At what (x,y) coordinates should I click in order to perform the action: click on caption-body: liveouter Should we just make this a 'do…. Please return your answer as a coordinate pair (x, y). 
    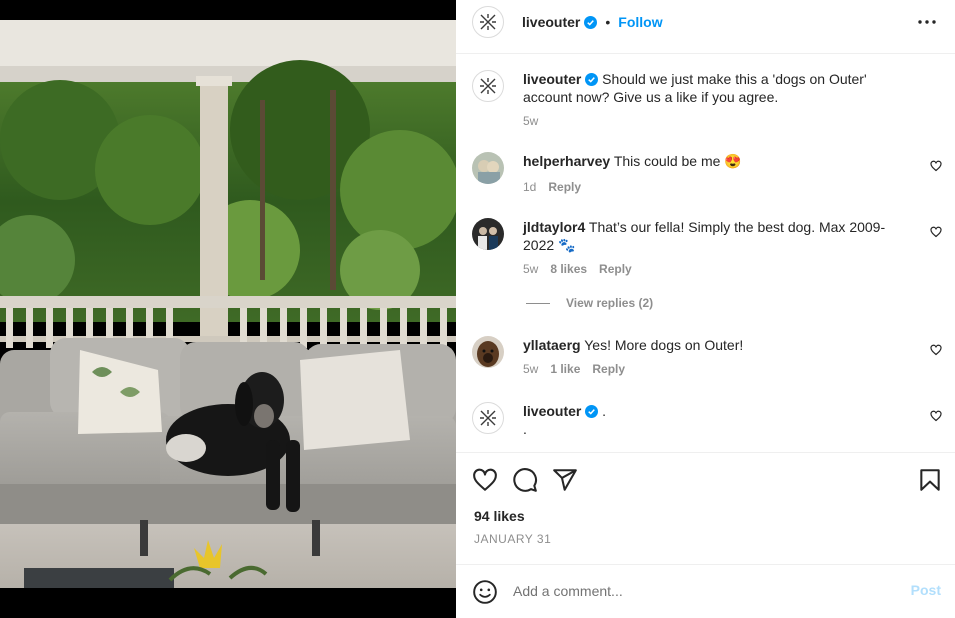
    Looking at the image, I should click on (708, 88).